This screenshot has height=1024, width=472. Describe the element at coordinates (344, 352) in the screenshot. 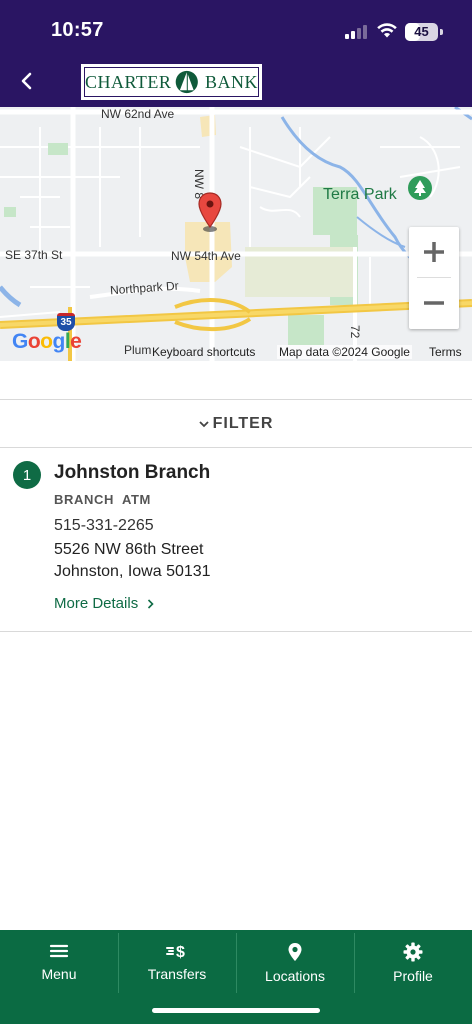

I see `map-data-attribution: Map data ©2024 Google` at that location.